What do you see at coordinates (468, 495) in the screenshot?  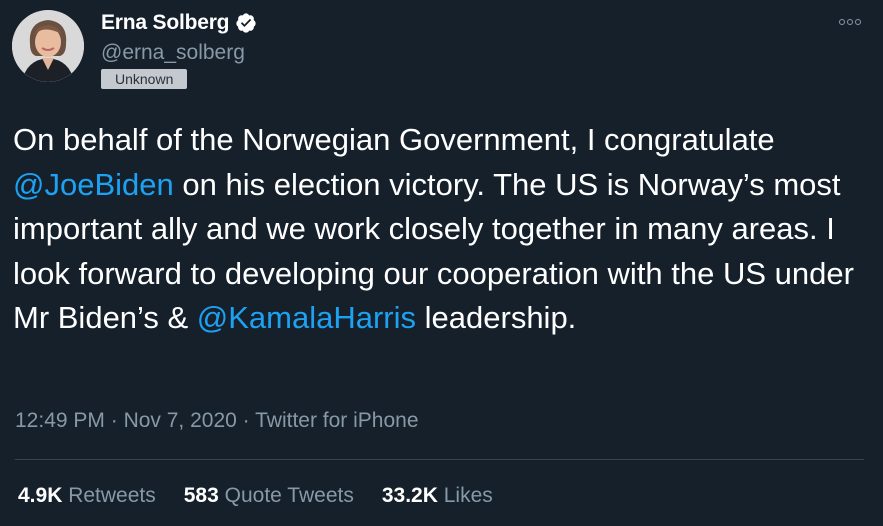 I see `likes-label: Likes` at bounding box center [468, 495].